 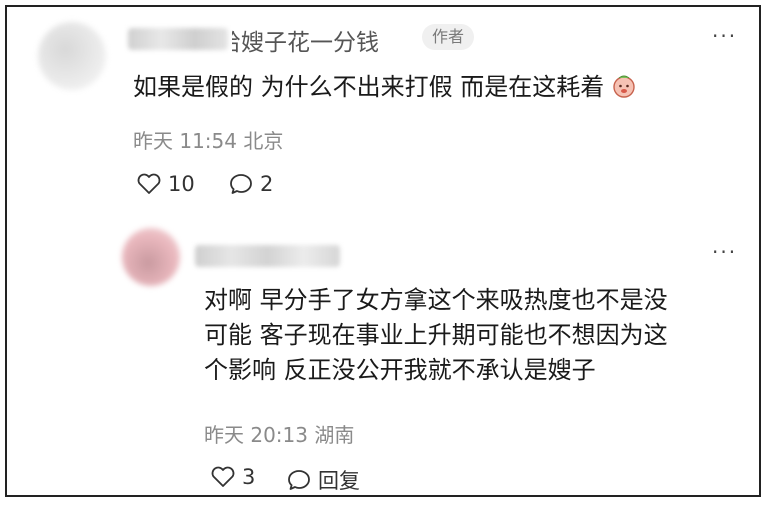 I want to click on reply-text-line: 可能 客子现在事业上升期可能也不想因为这, so click(x=436, y=335).